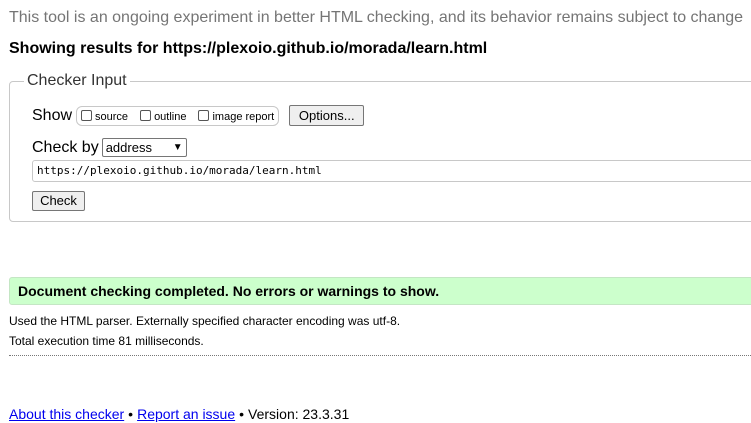 The width and height of the screenshot is (751, 423). Describe the element at coordinates (146, 115) in the screenshot. I see `show-outline-checkbox` at that location.